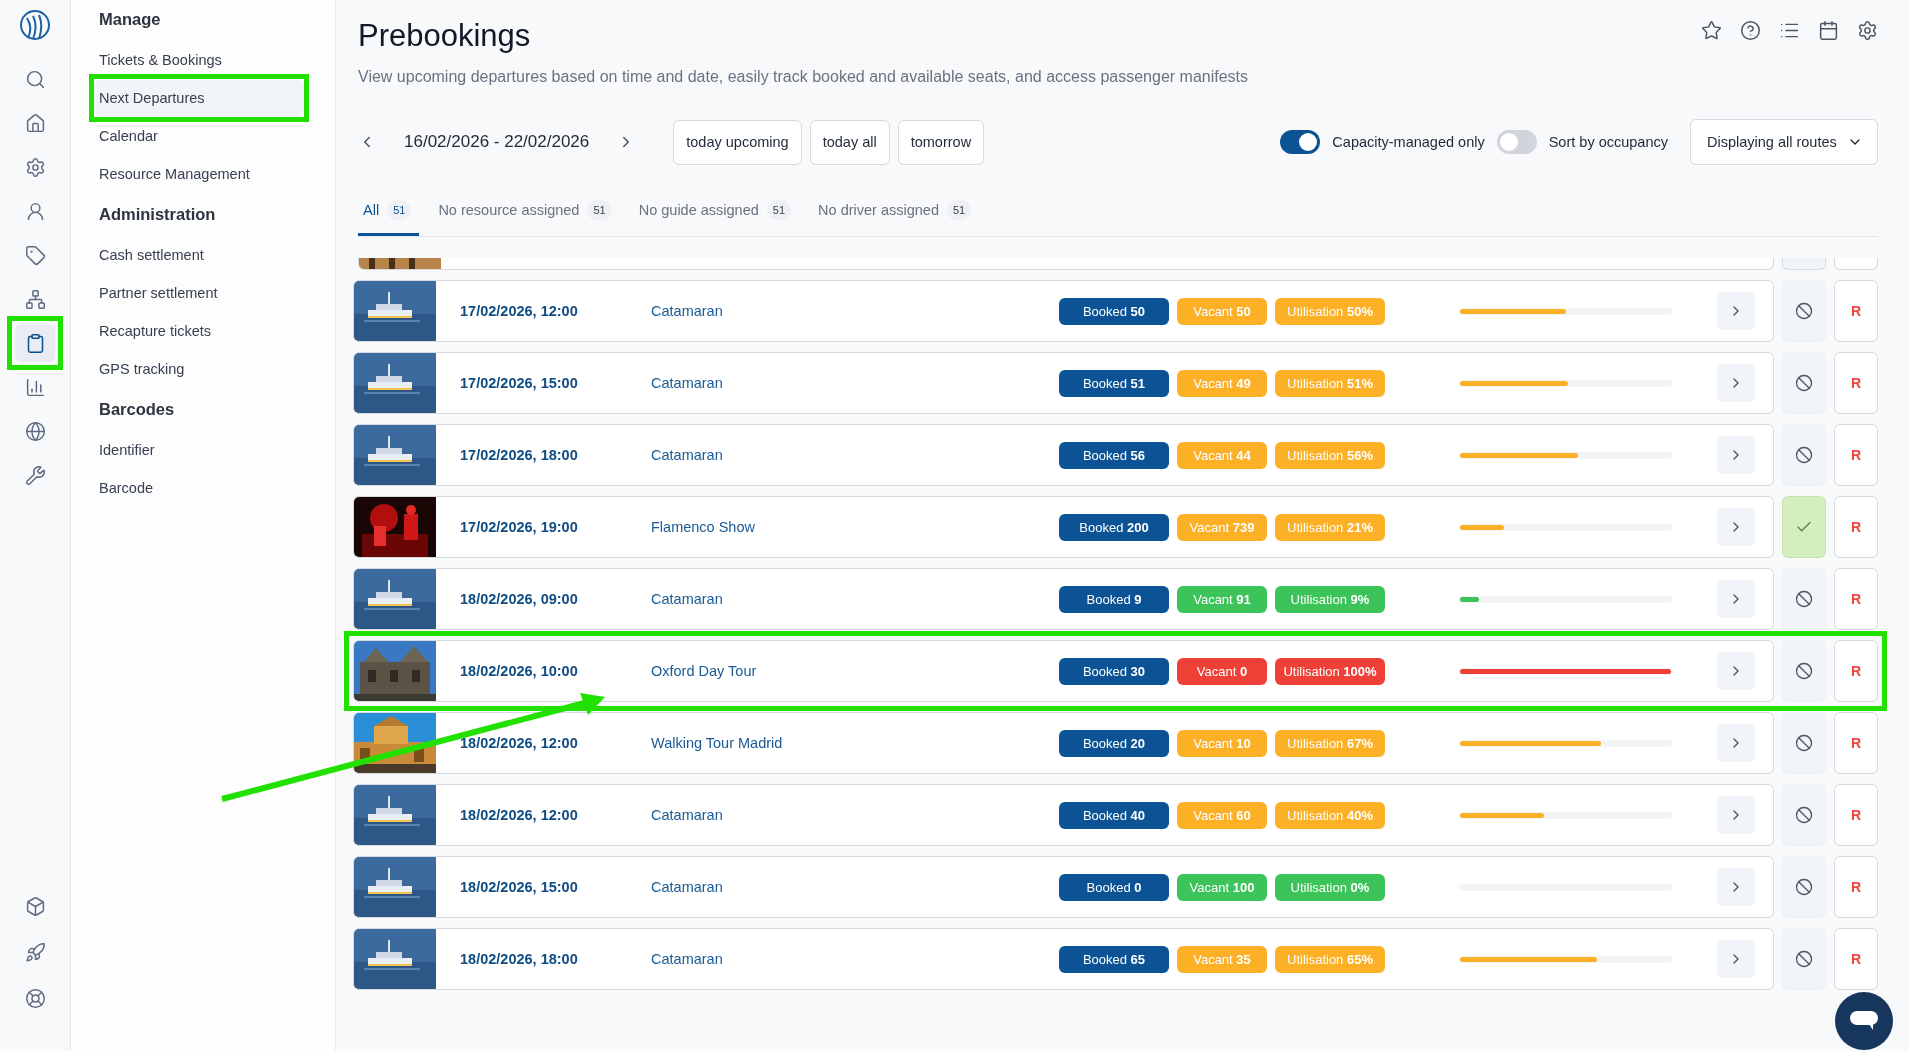 This screenshot has width=1909, height=1051. I want to click on utilisation-badge: Utilisation 50%, so click(1330, 311).